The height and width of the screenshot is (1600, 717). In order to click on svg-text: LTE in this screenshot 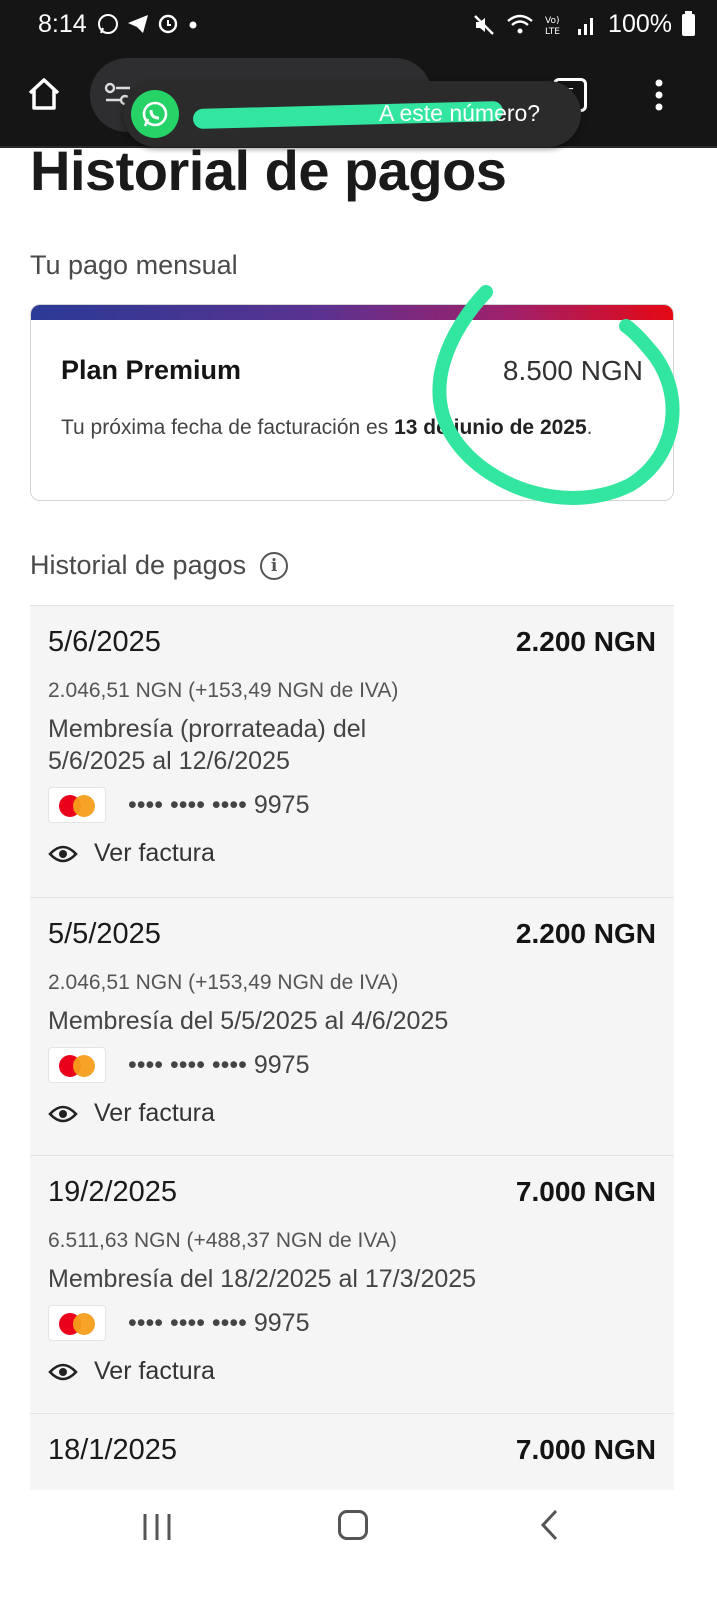, I will do `click(552, 32)`.